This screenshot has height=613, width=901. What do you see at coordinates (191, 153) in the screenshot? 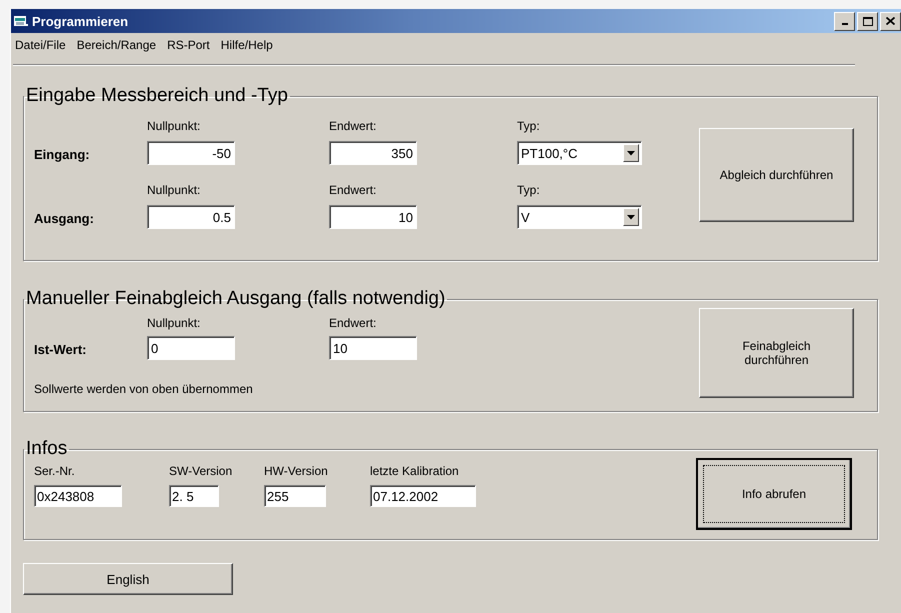
I see `input-field: -50` at bounding box center [191, 153].